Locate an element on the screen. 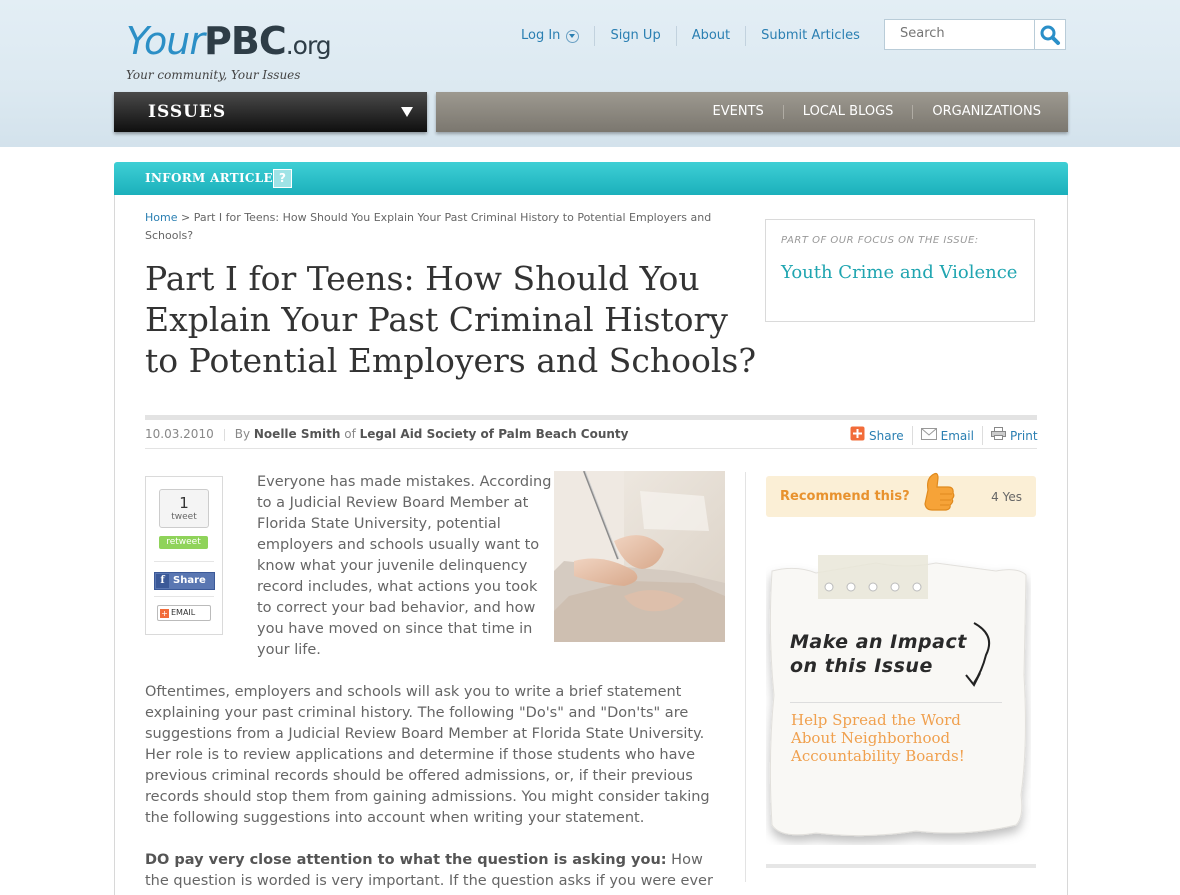 This screenshot has width=1180, height=895. facebook-icon: f is located at coordinates (162, 581).